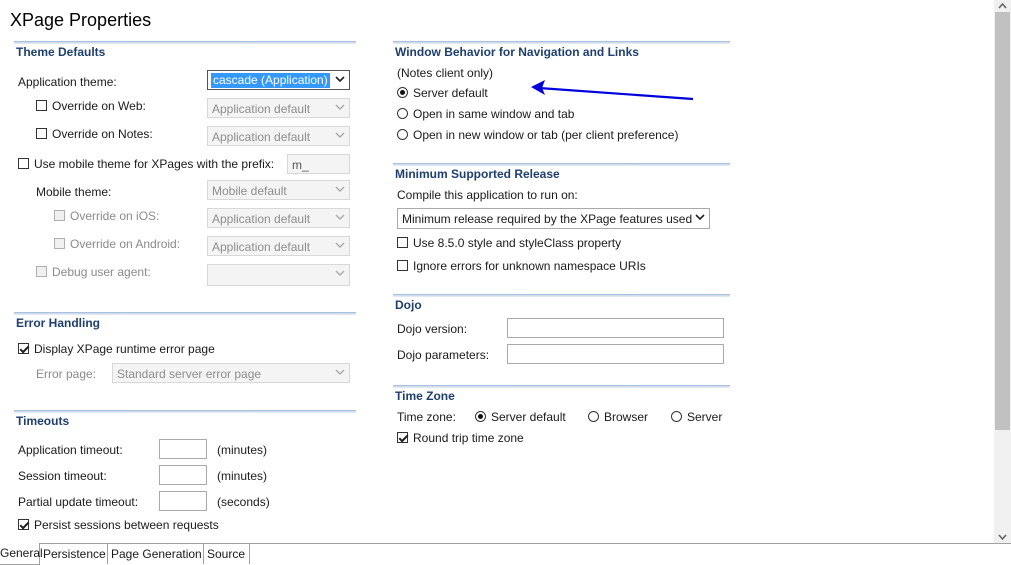  I want to click on theme-defaults-title: Theme Defaults, so click(61, 52).